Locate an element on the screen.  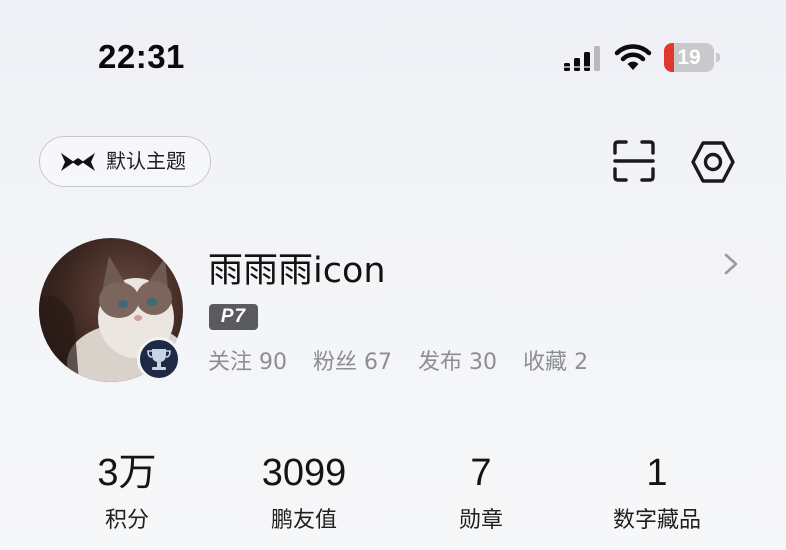
metric-value: 1 is located at coordinates (657, 473).